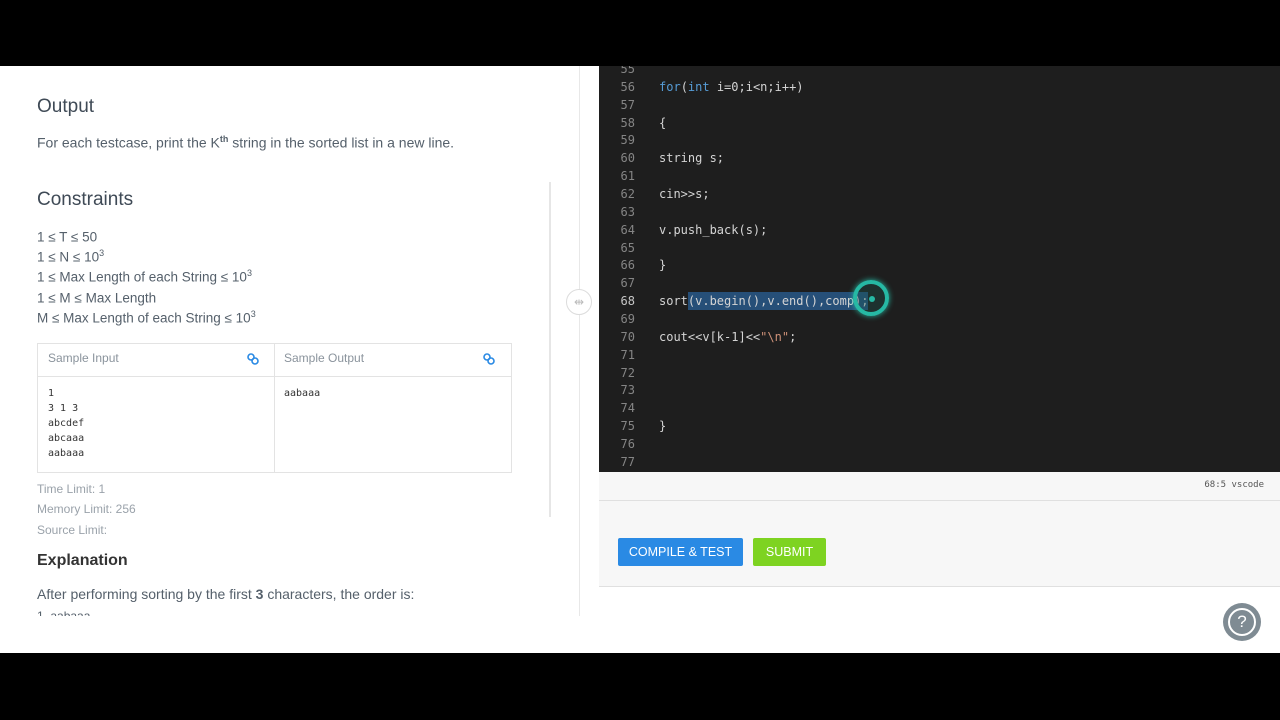 The image size is (1280, 720). What do you see at coordinates (789, 552) in the screenshot?
I see `submit-button: SUBMIT` at bounding box center [789, 552].